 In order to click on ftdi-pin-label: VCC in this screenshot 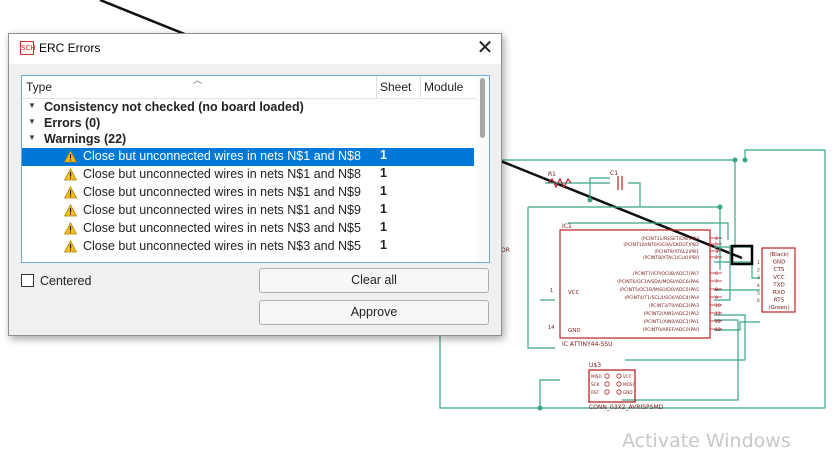, I will do `click(779, 278)`.